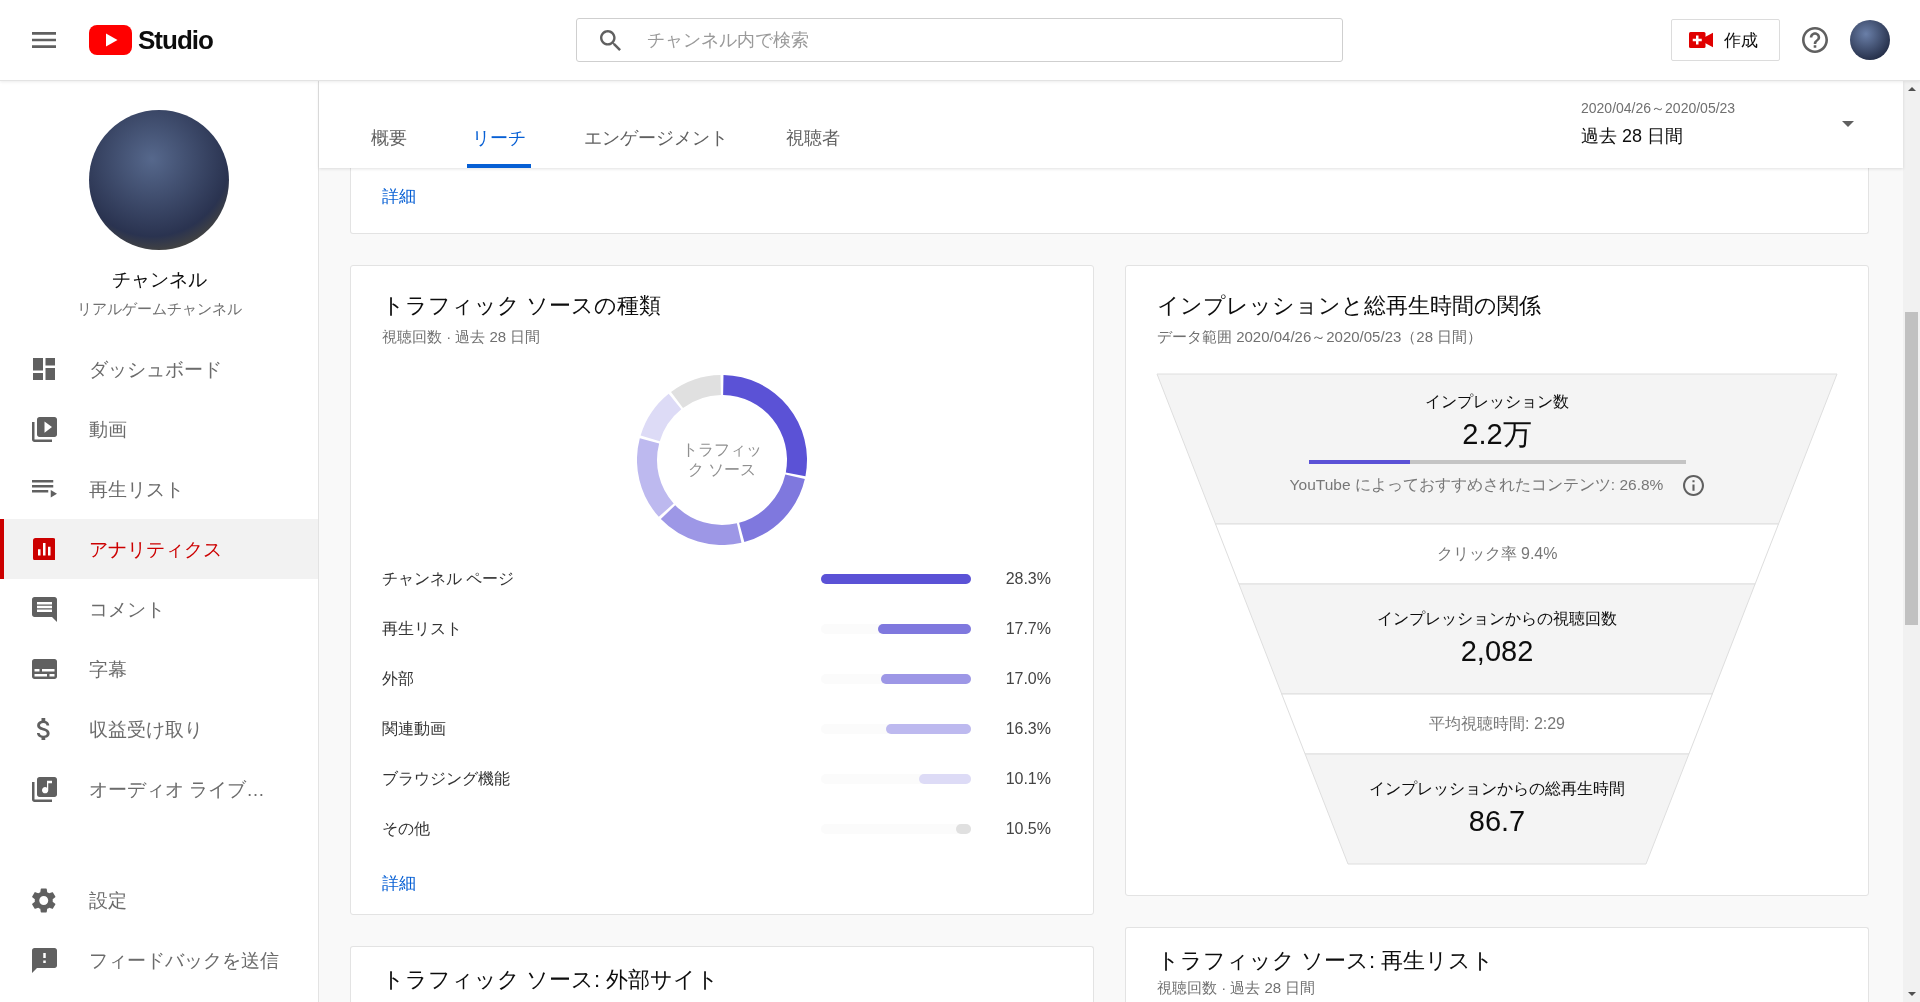 The width and height of the screenshot is (1920, 1002). I want to click on metric-label: インプレッションからの視聴回数, so click(1497, 619).